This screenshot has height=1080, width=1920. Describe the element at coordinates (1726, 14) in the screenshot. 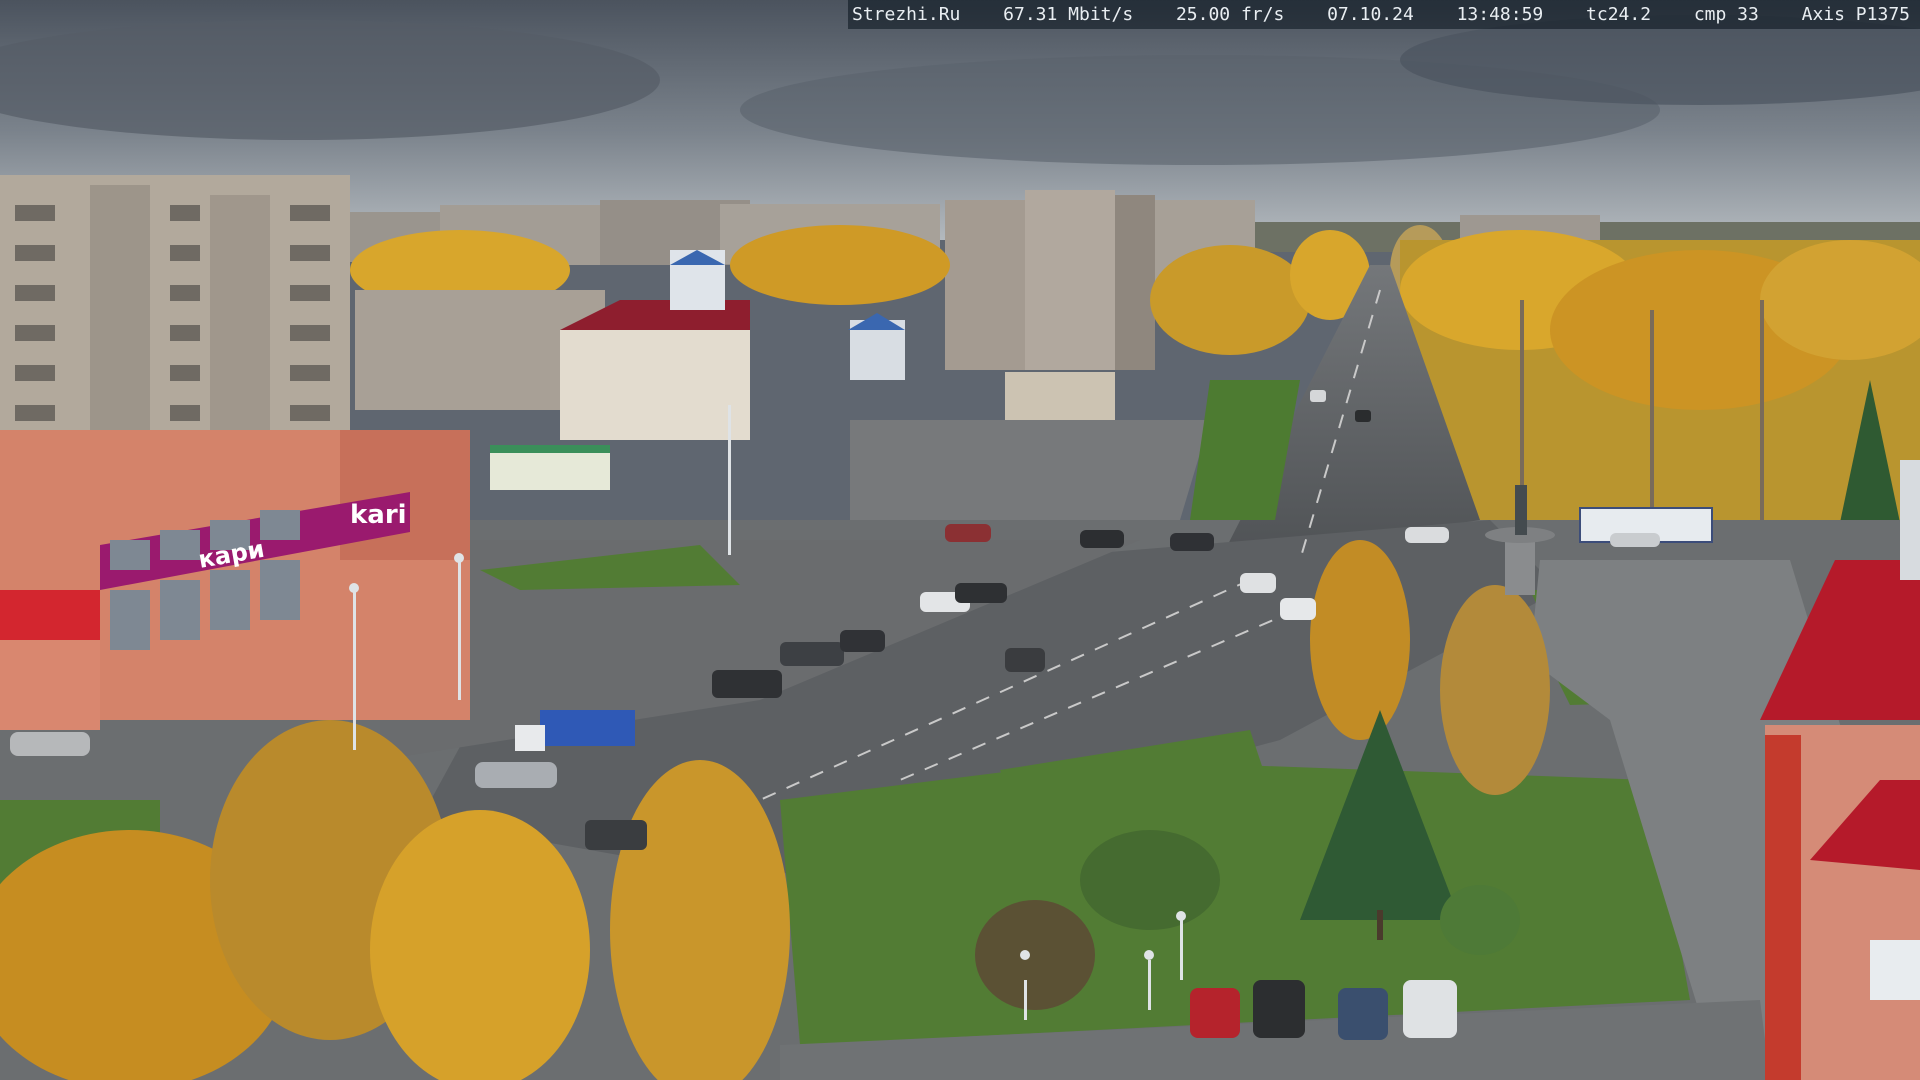

I see `osd-cmp: cmp 33` at that location.